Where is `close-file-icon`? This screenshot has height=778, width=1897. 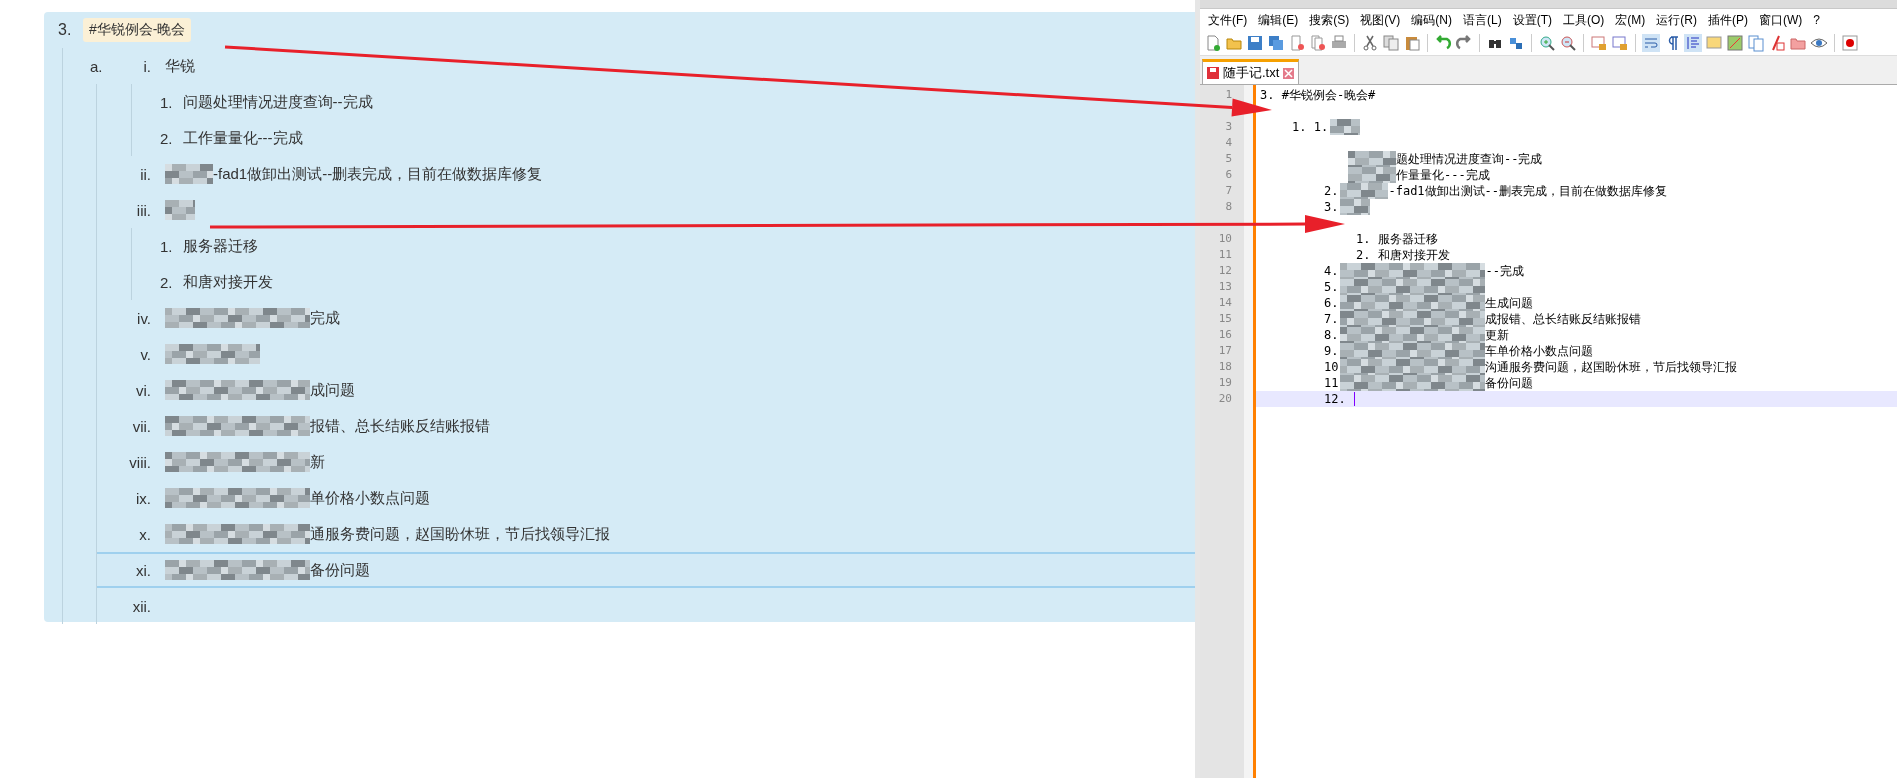 close-file-icon is located at coordinates (1297, 43).